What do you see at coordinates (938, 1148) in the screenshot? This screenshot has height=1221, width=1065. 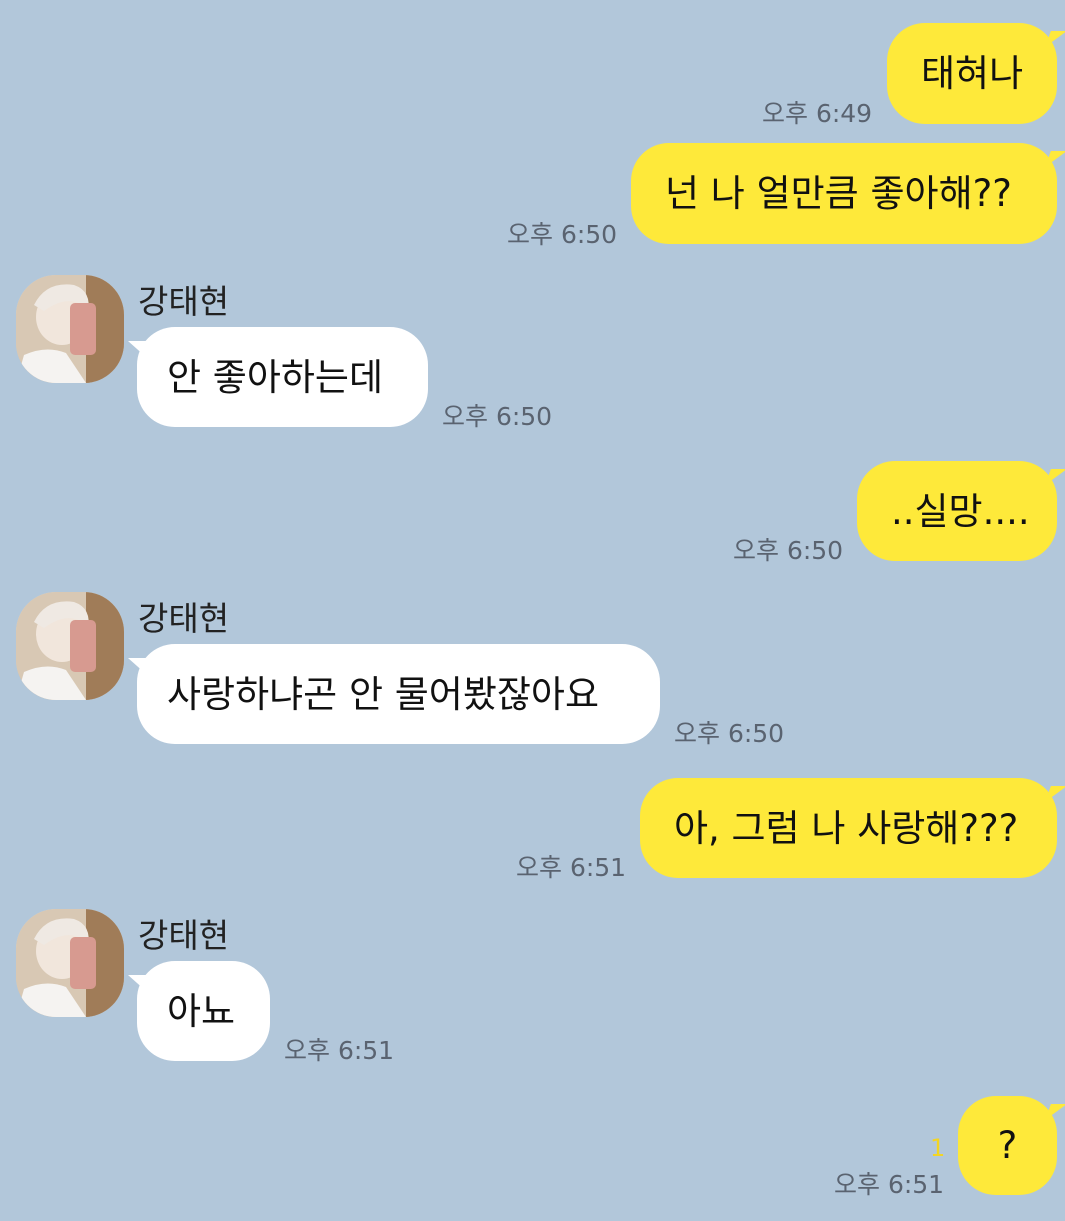 I see `unread-count: 1` at bounding box center [938, 1148].